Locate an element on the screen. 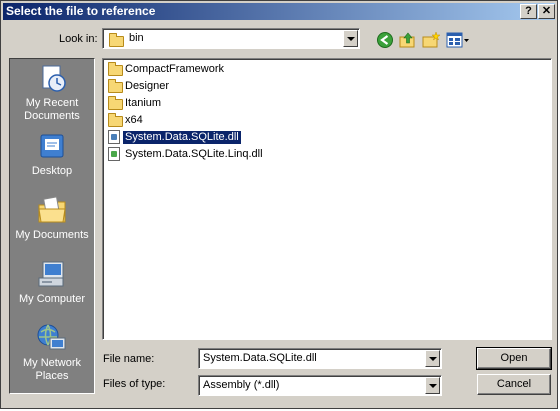  view-menu-icon is located at coordinates (458, 40).